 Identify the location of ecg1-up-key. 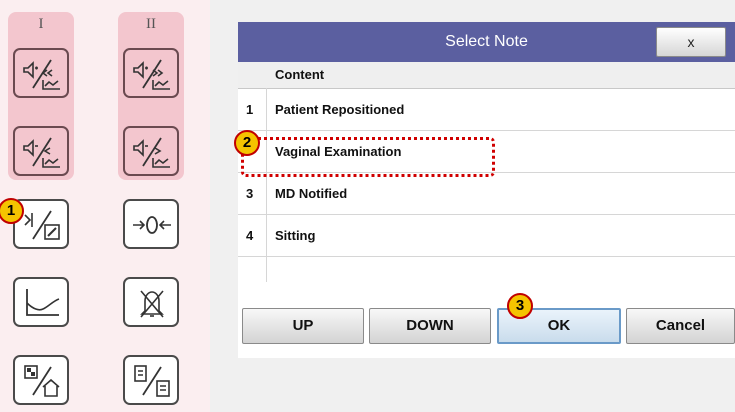
(41, 73).